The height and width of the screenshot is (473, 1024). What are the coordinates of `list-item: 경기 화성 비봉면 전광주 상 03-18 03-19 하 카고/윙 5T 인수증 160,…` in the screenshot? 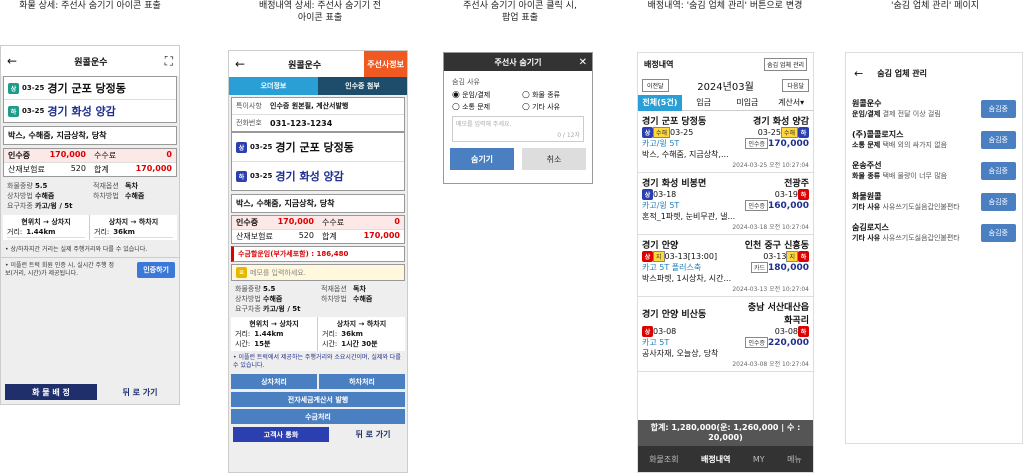 It's located at (725, 204).